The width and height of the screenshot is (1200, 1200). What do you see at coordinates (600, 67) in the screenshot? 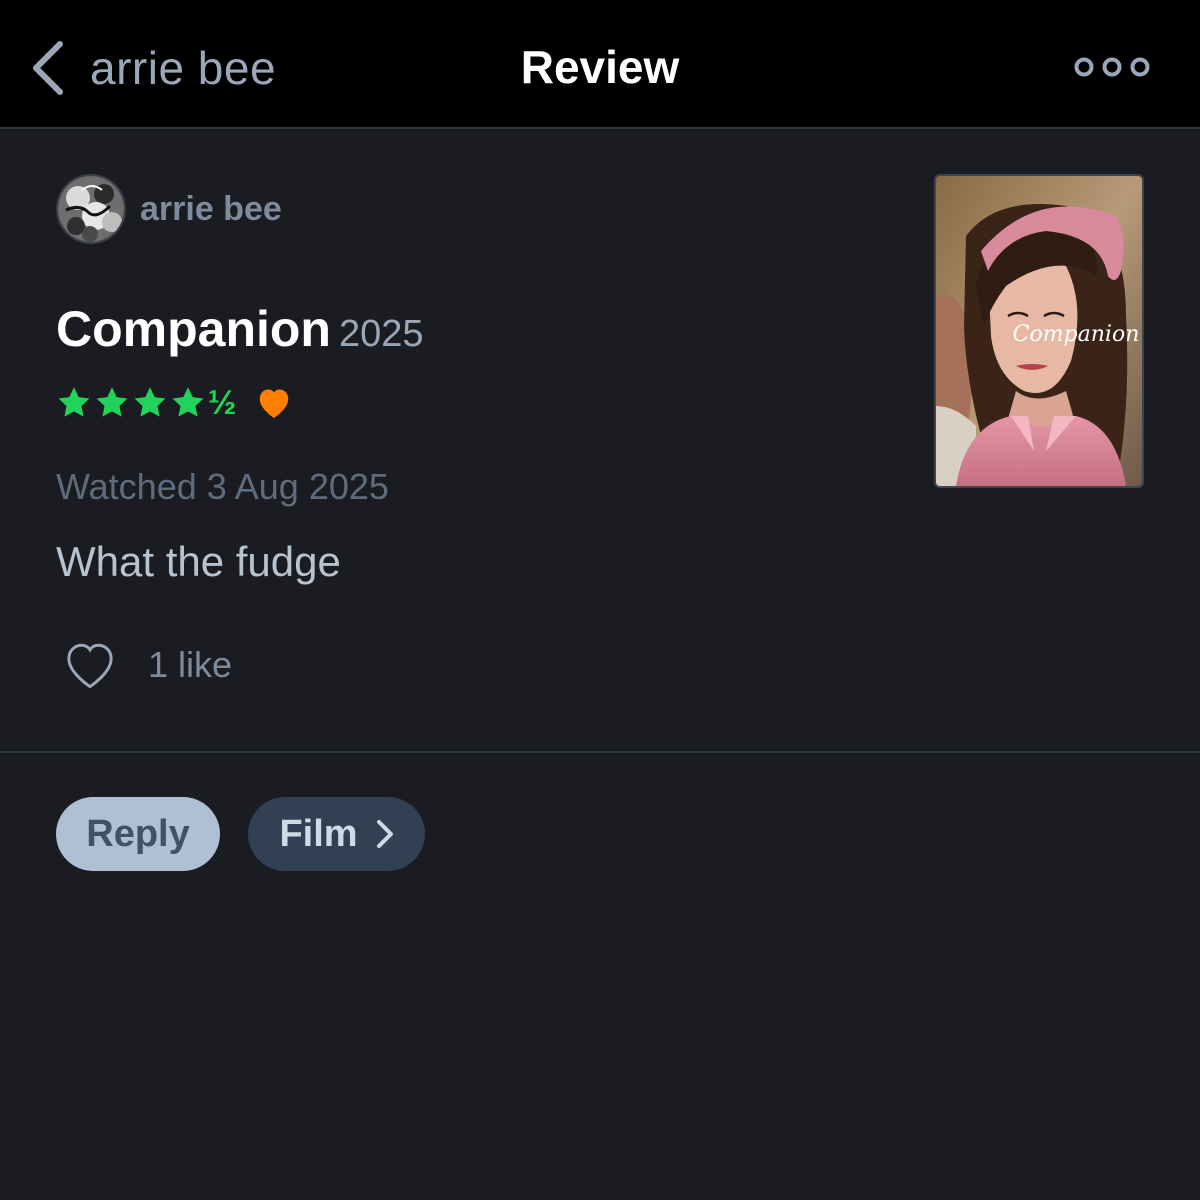
I see `page-title: Review` at bounding box center [600, 67].